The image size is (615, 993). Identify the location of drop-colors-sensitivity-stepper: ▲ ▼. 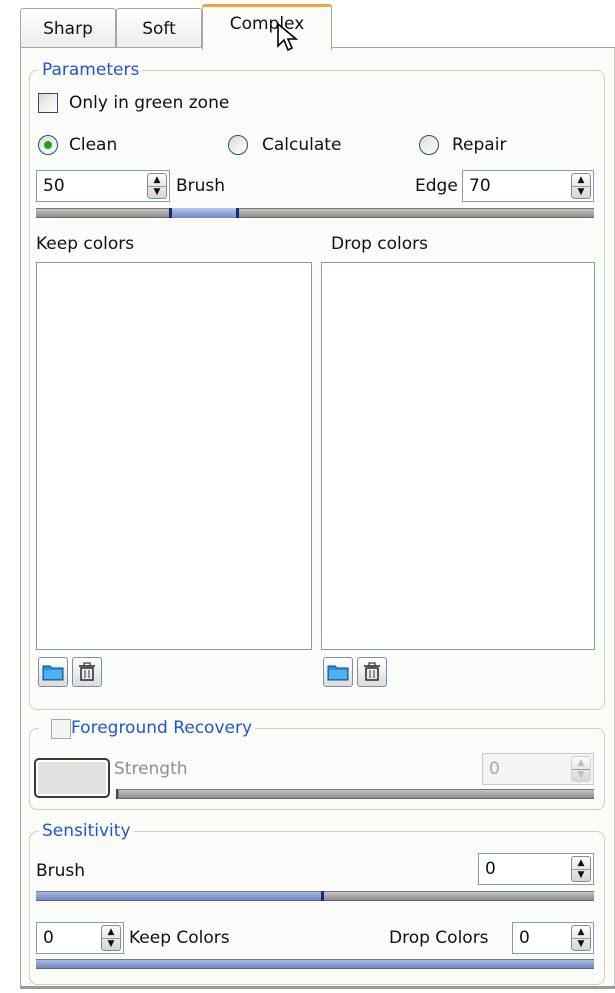
(581, 938).